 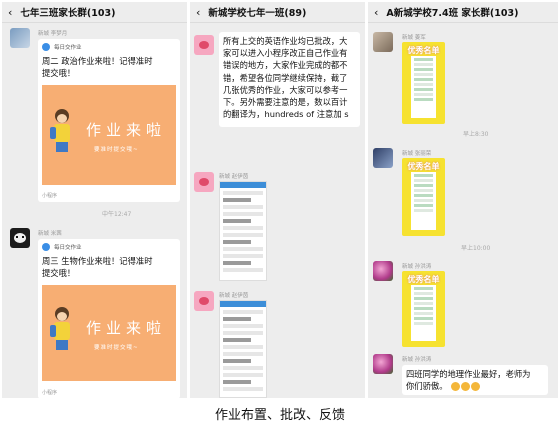 I want to click on bubble-line: 下。另外需要注意的是，数以百计, so click(x=285, y=102).